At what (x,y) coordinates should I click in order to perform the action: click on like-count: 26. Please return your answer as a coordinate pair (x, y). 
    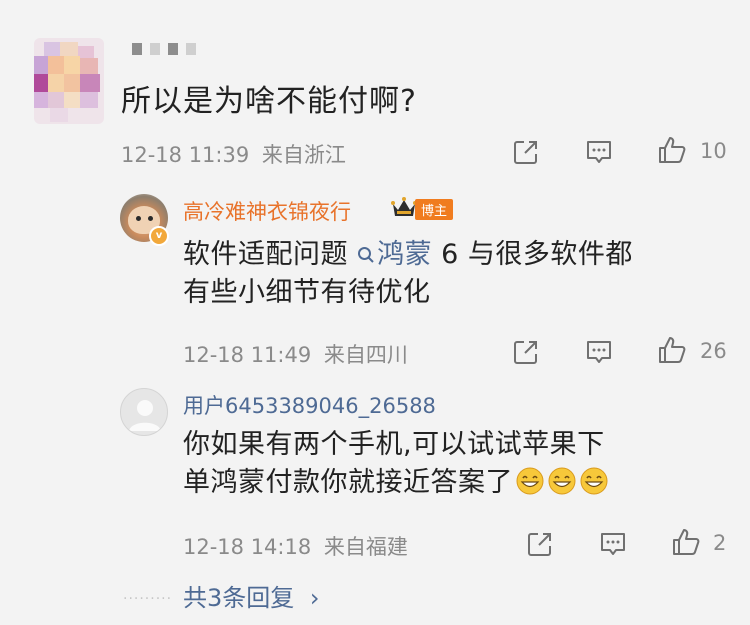
    Looking at the image, I should click on (713, 351).